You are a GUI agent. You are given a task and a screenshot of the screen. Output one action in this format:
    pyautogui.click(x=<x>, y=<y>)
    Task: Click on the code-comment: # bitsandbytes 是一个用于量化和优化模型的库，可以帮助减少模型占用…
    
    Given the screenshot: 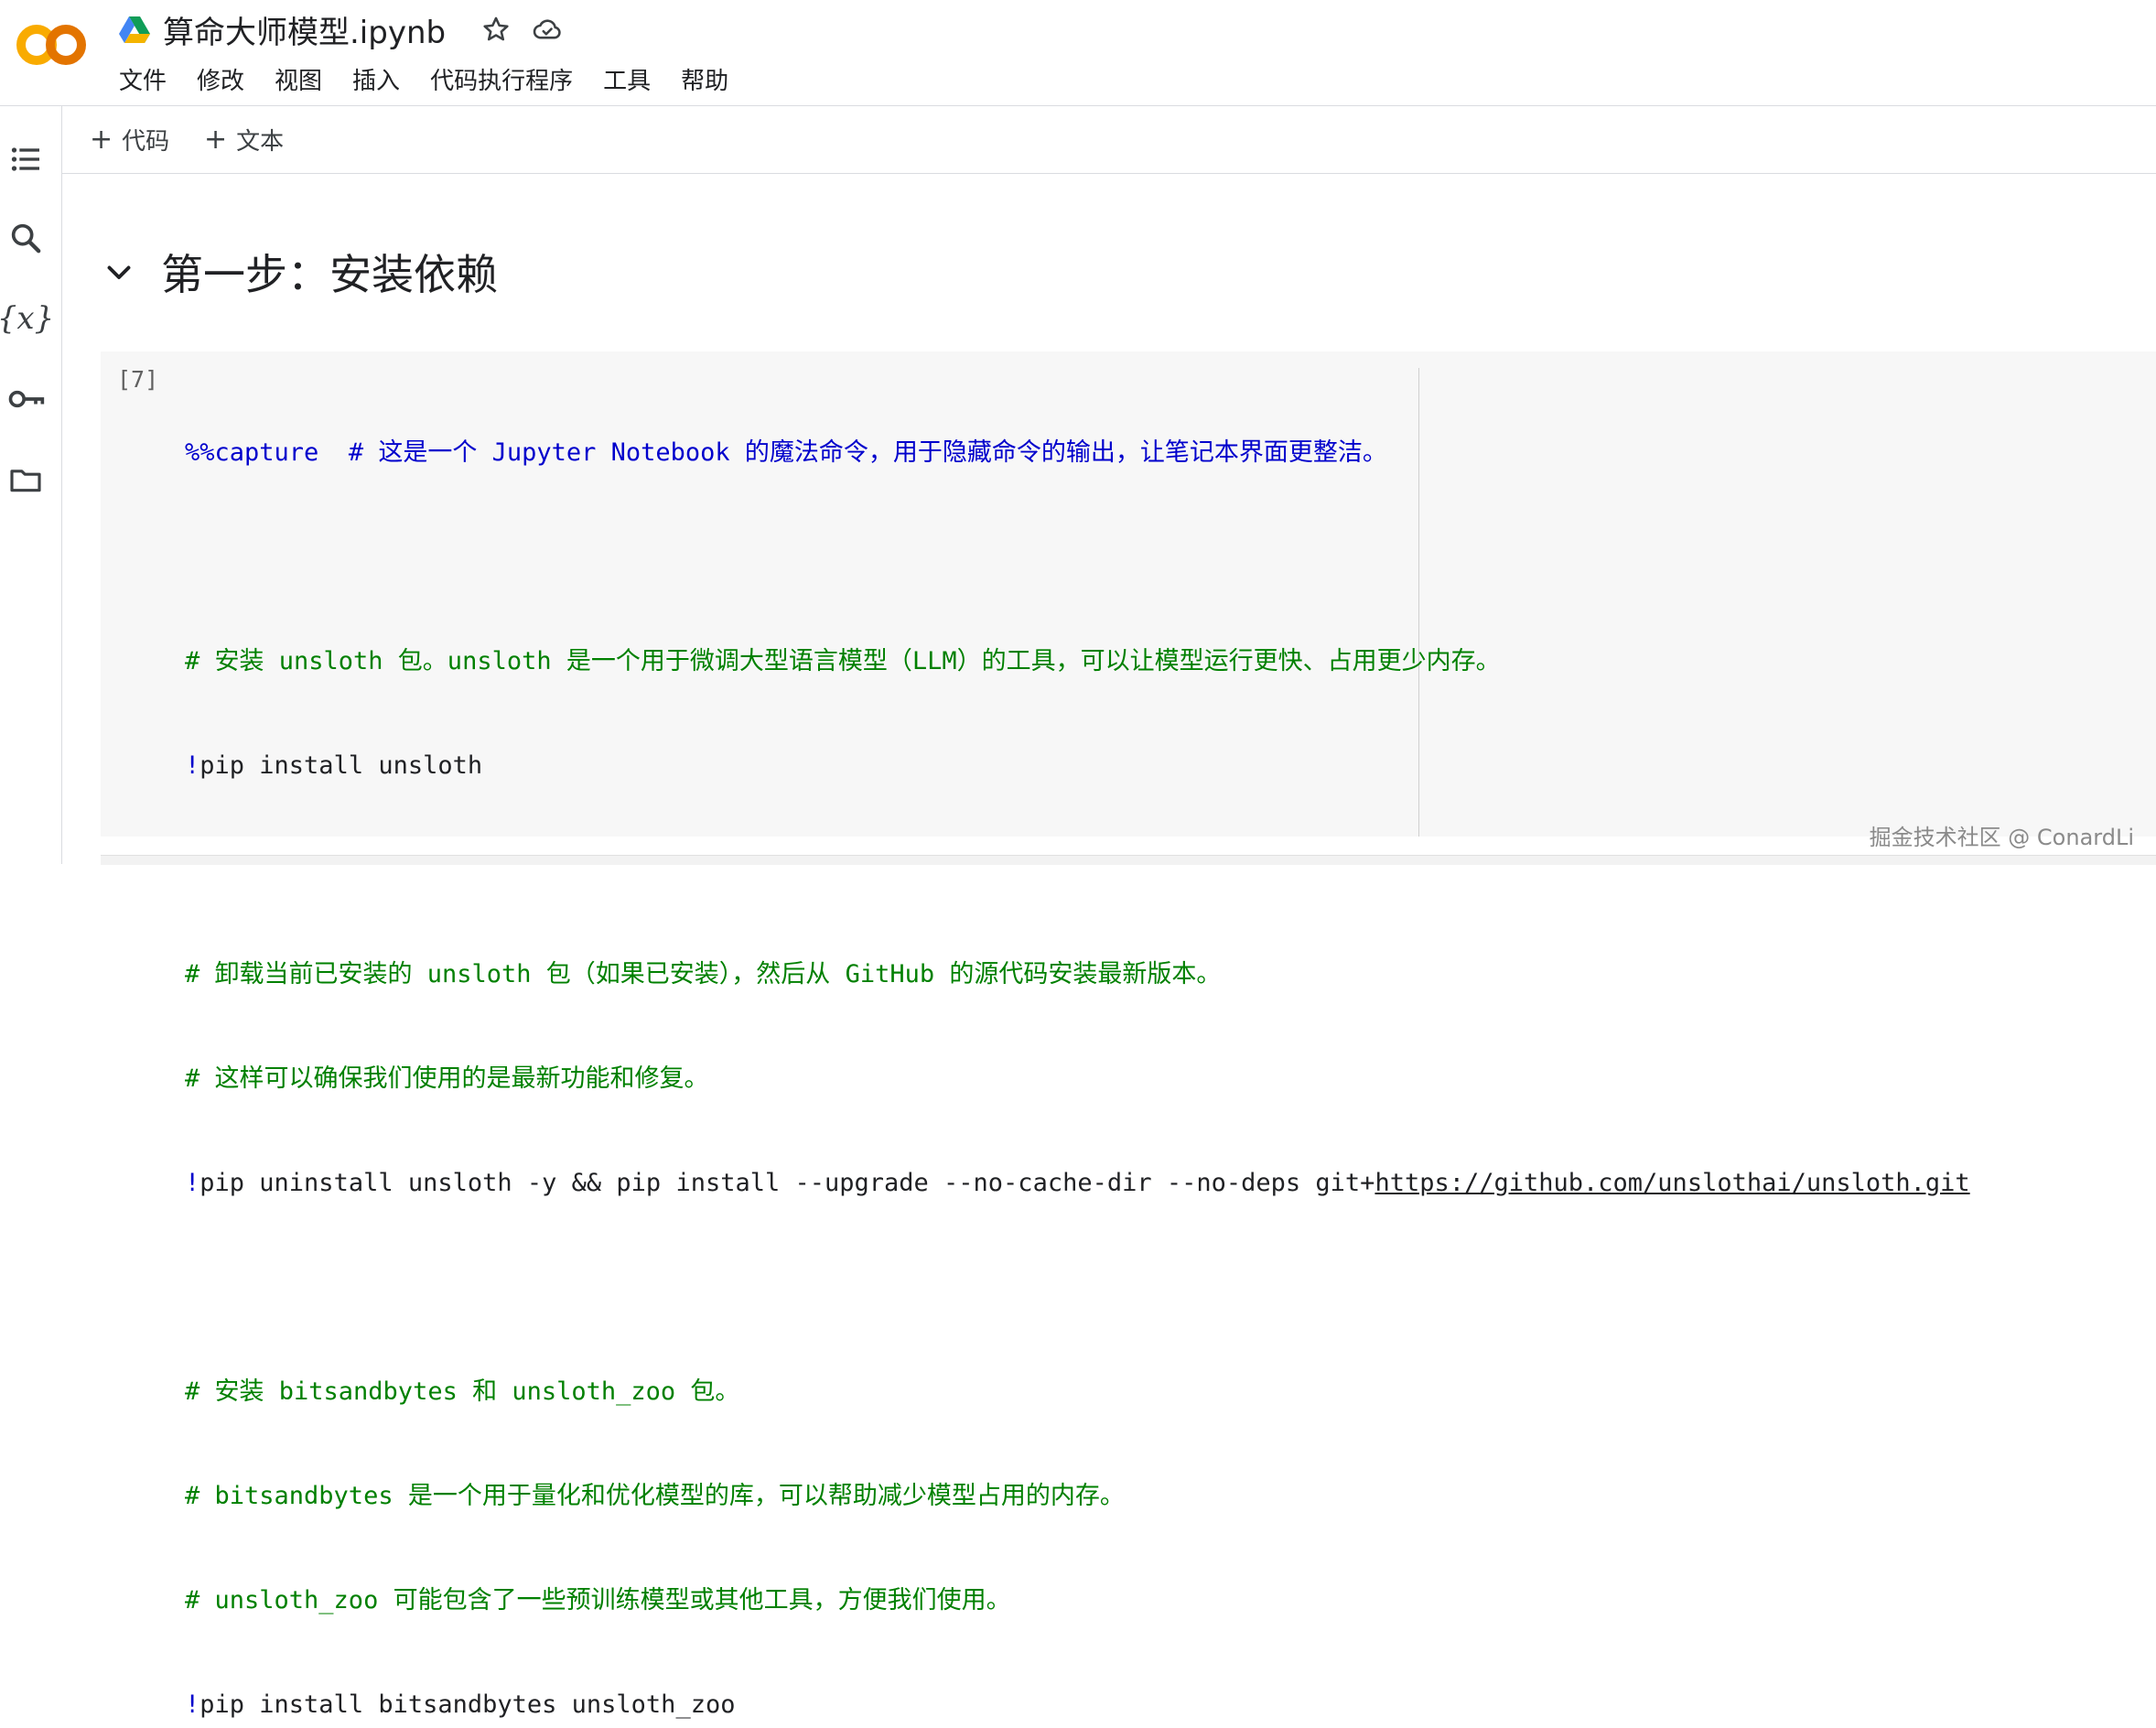 What is the action you would take?
    pyautogui.click(x=655, y=1496)
    